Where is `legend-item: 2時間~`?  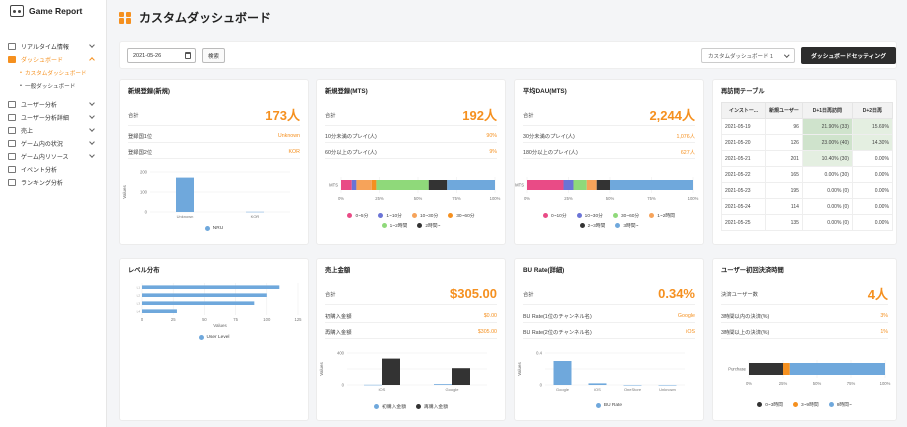
legend-item: 2時間~ is located at coordinates (428, 225).